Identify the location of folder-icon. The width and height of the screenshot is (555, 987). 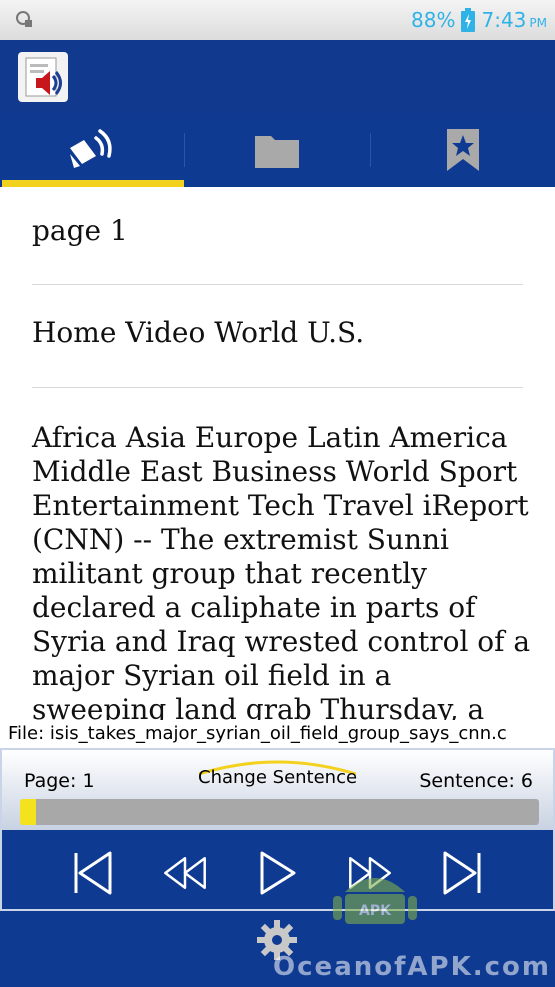
(277, 152).